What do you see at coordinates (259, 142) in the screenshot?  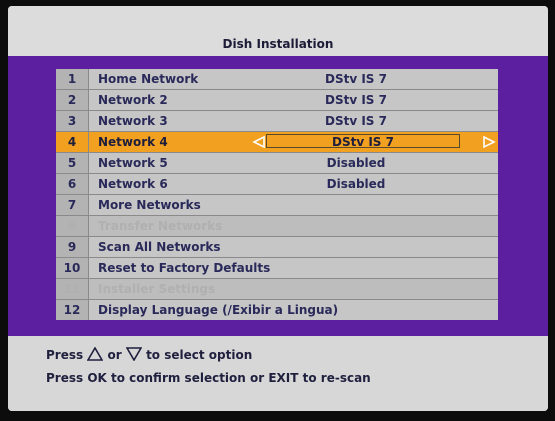 I see `arrow-left-icon` at bounding box center [259, 142].